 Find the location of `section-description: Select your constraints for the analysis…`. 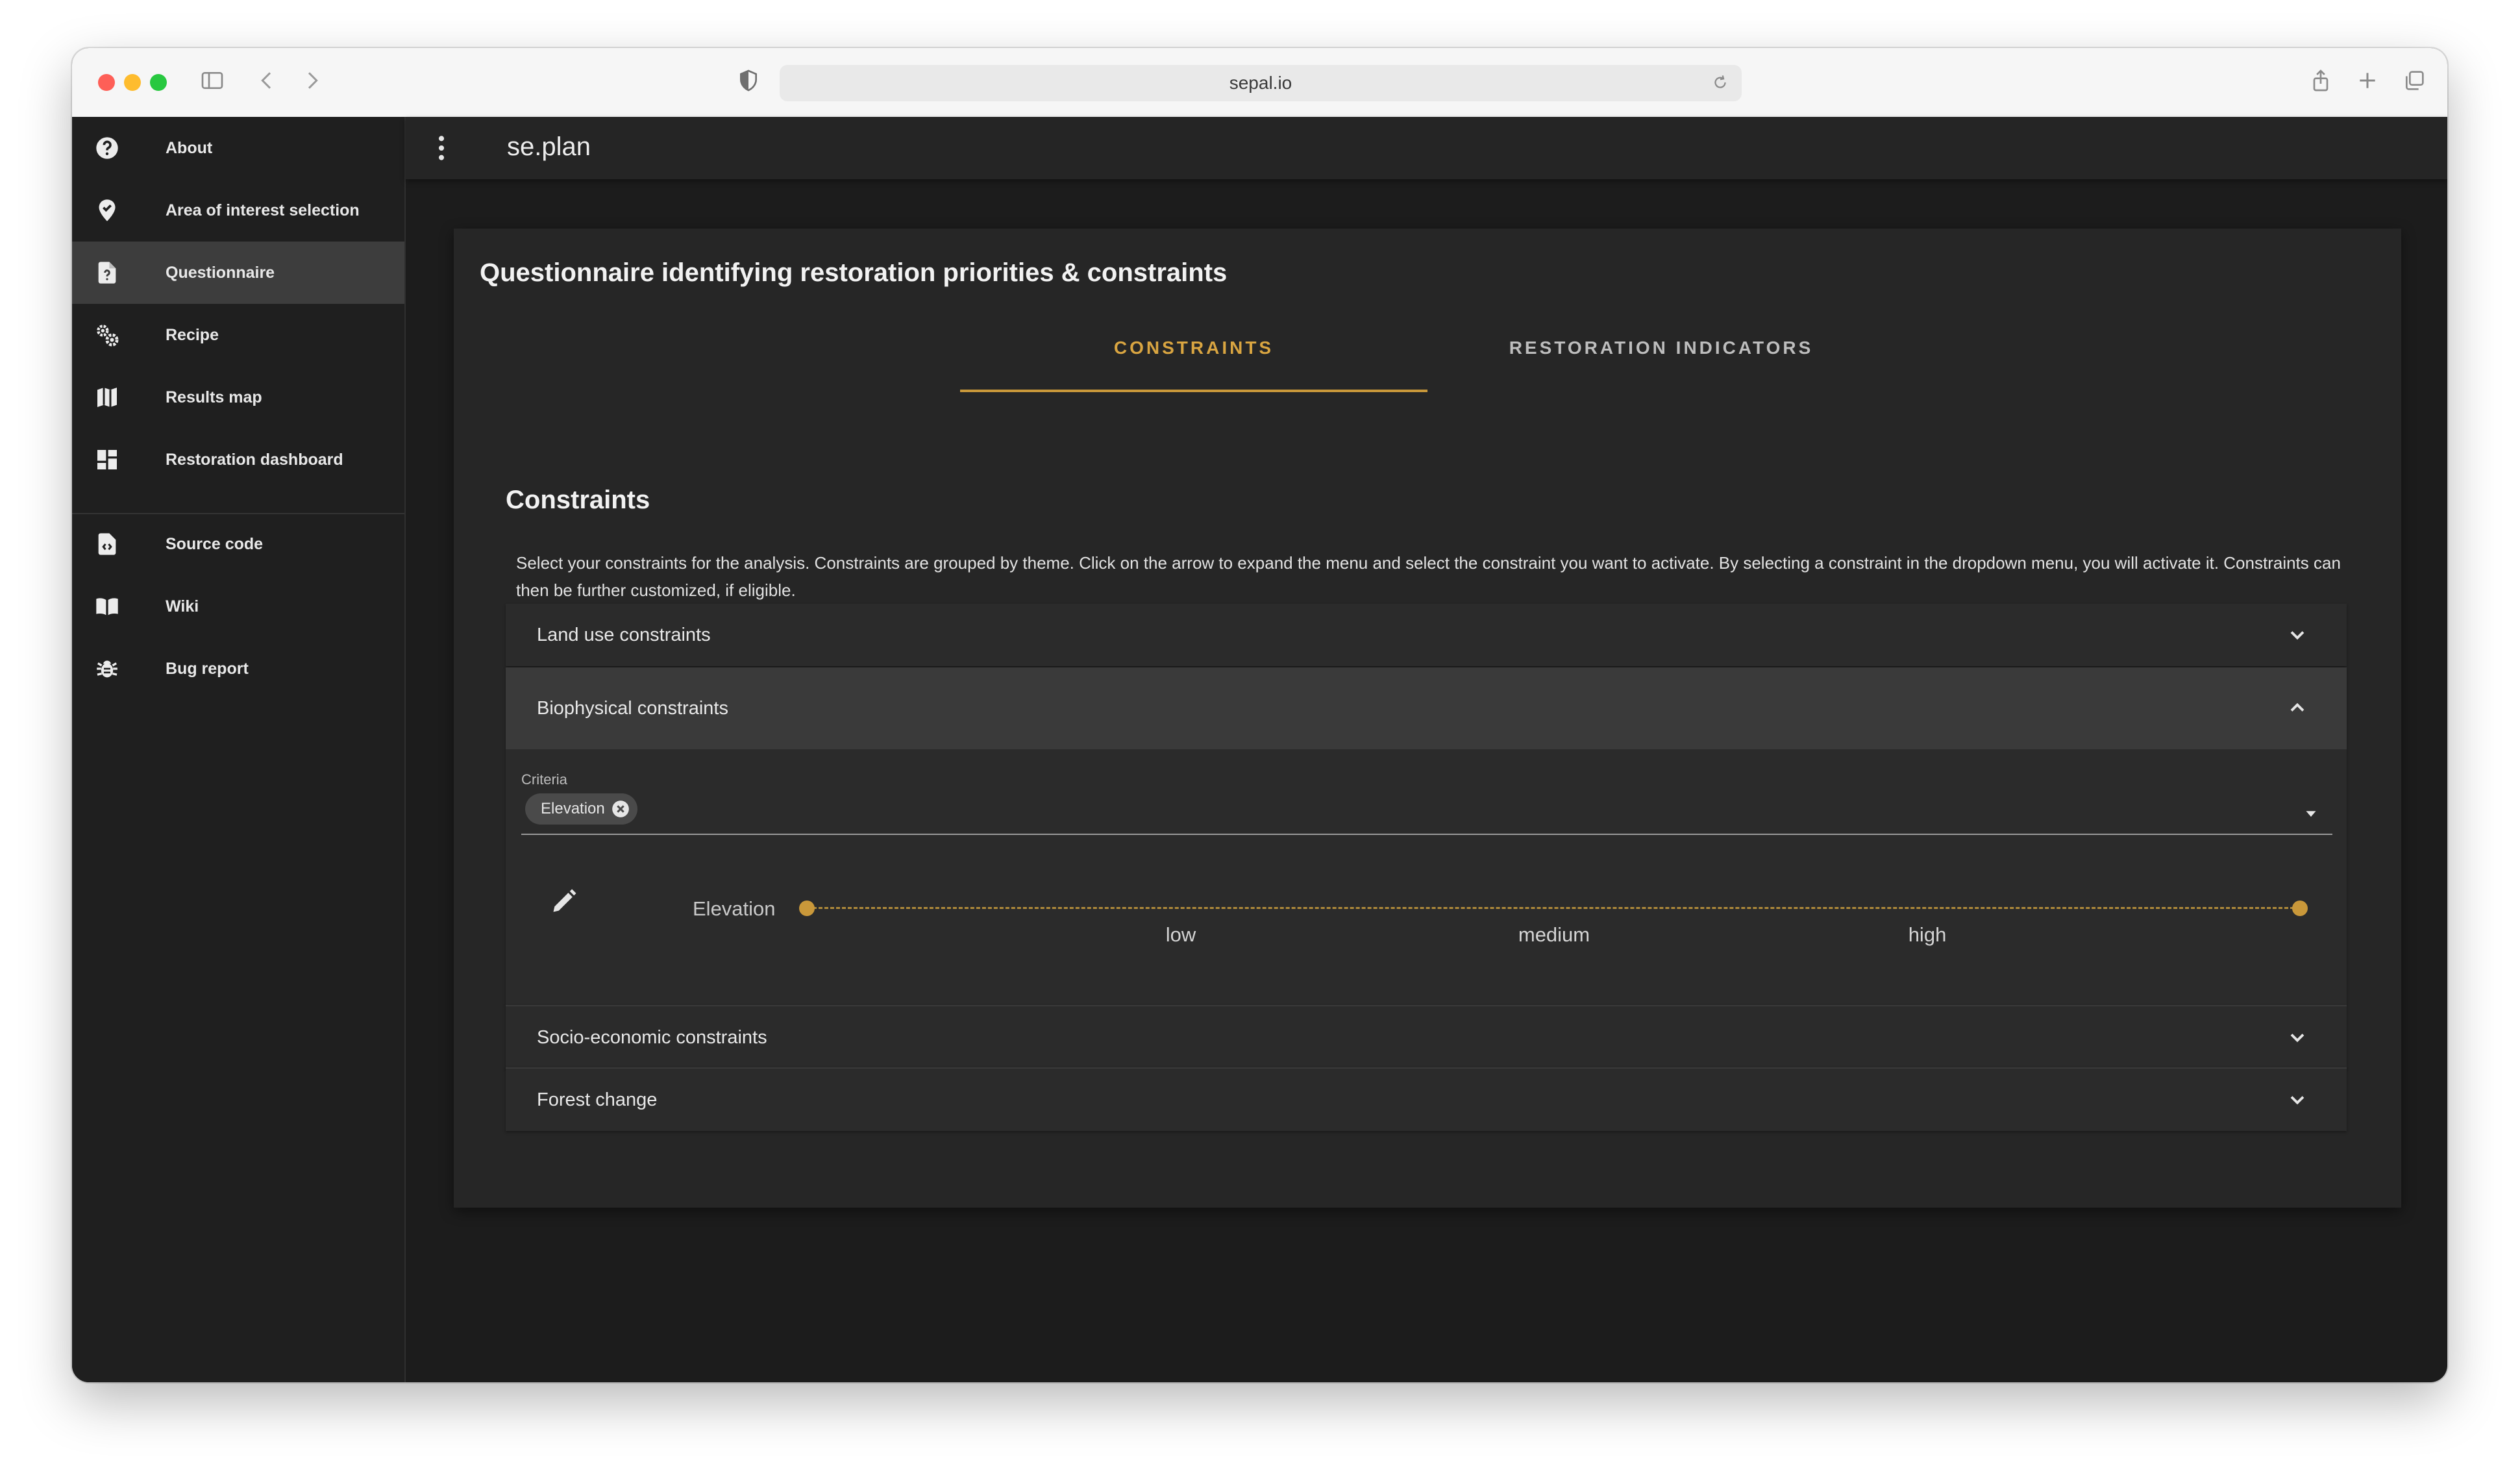

section-description: Select your constraints for the analysis… is located at coordinates (1428, 576).